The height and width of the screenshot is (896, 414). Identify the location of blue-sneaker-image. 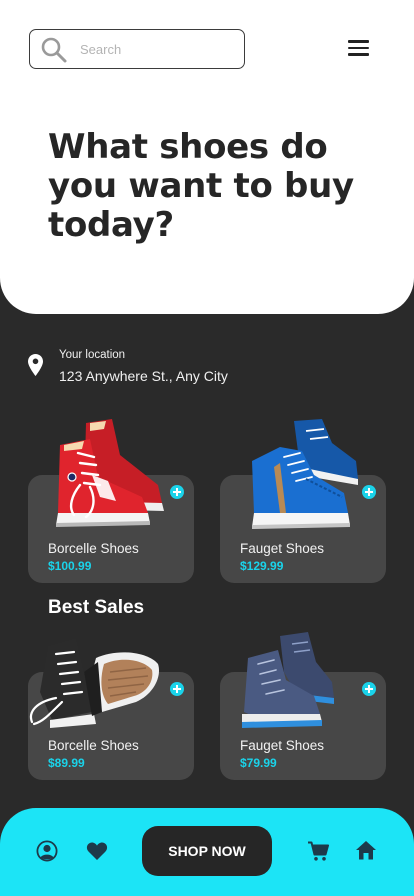
(305, 474).